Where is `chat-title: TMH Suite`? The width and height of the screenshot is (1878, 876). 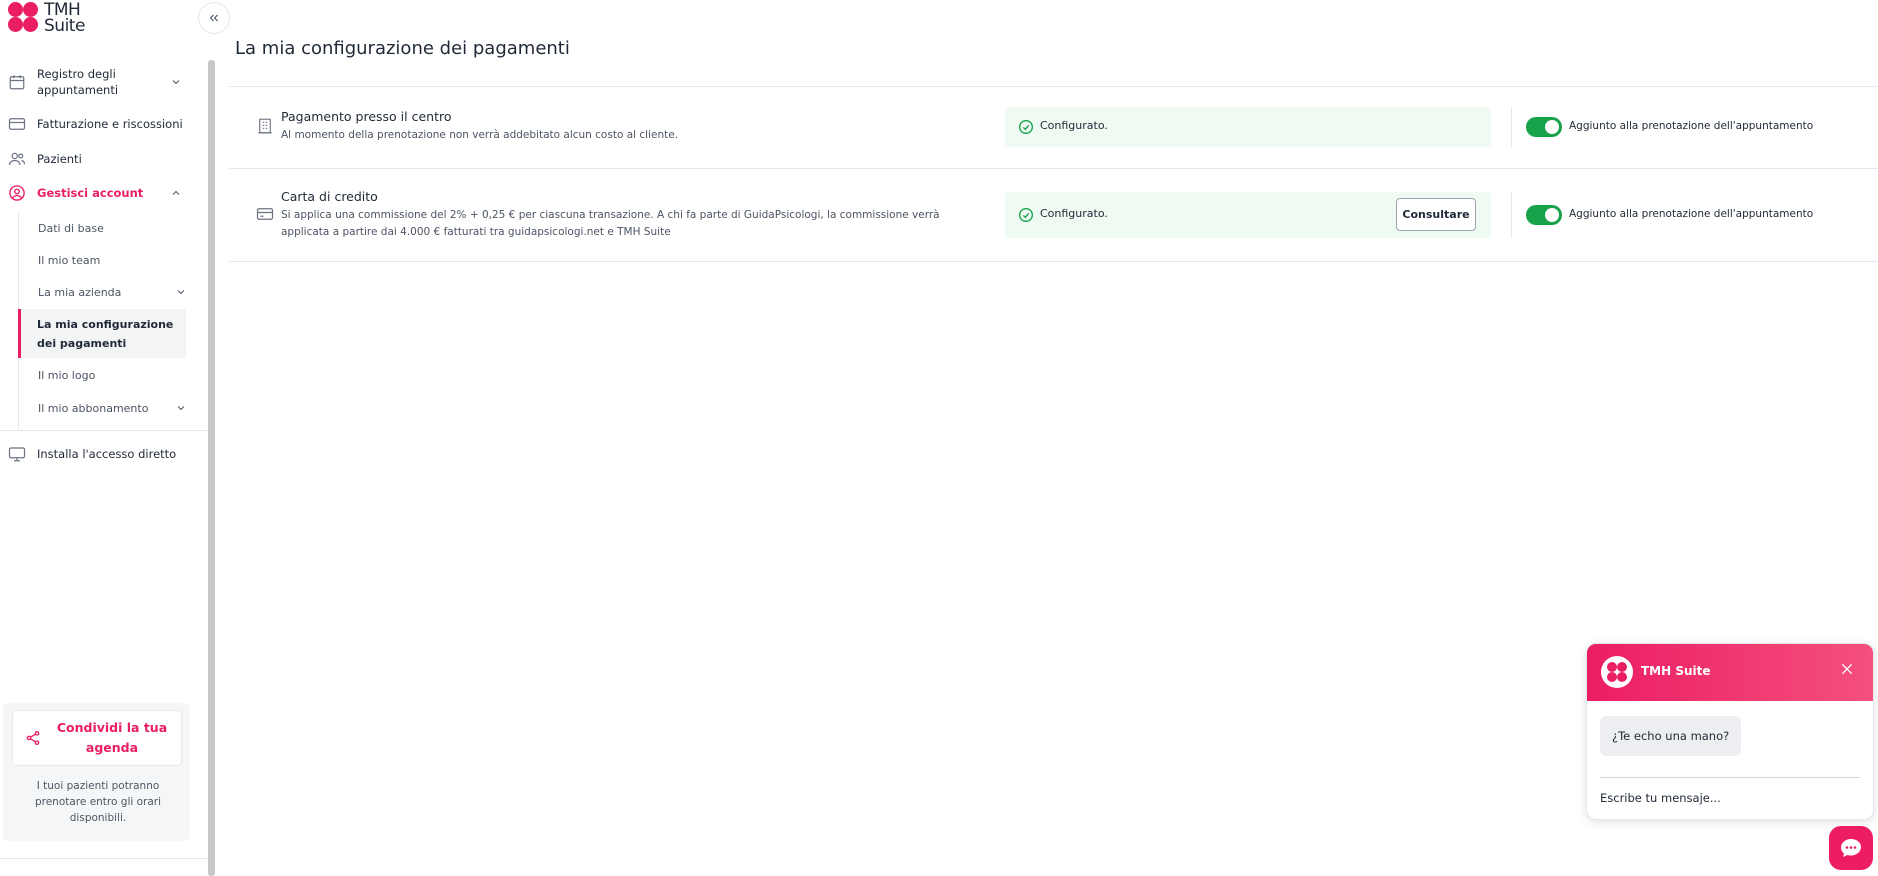
chat-title: TMH Suite is located at coordinates (1676, 671).